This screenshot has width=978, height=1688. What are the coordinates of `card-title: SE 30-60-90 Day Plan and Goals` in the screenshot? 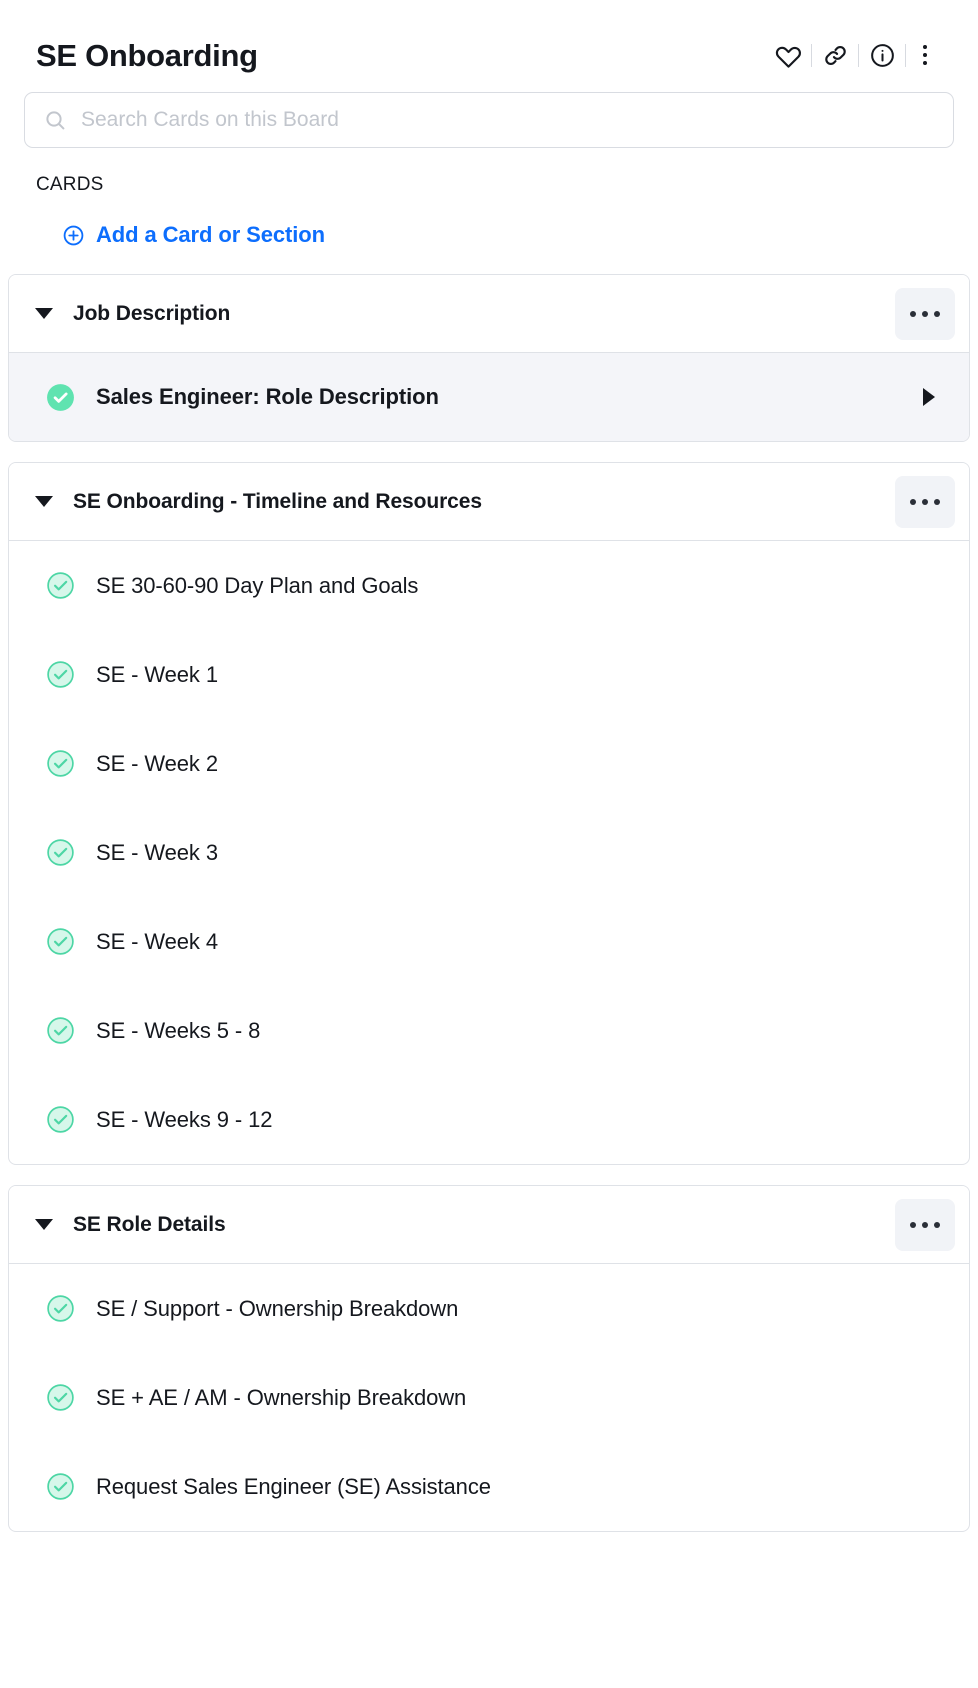 It's located at (257, 585).